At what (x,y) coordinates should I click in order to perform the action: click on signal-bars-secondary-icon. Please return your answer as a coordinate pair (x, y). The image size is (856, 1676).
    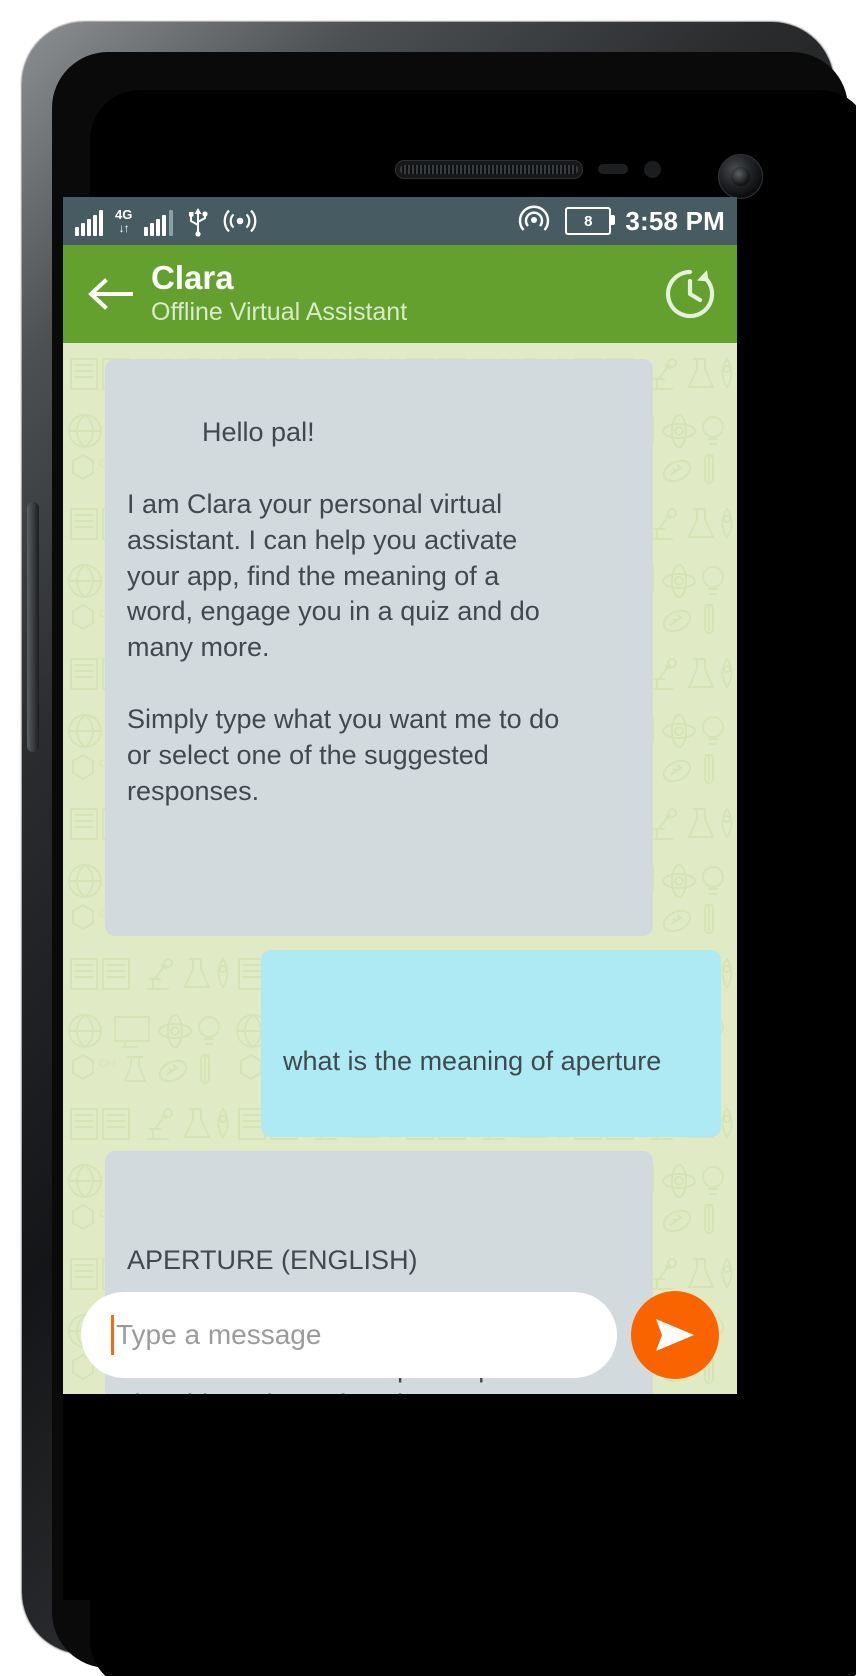
    Looking at the image, I should click on (159, 221).